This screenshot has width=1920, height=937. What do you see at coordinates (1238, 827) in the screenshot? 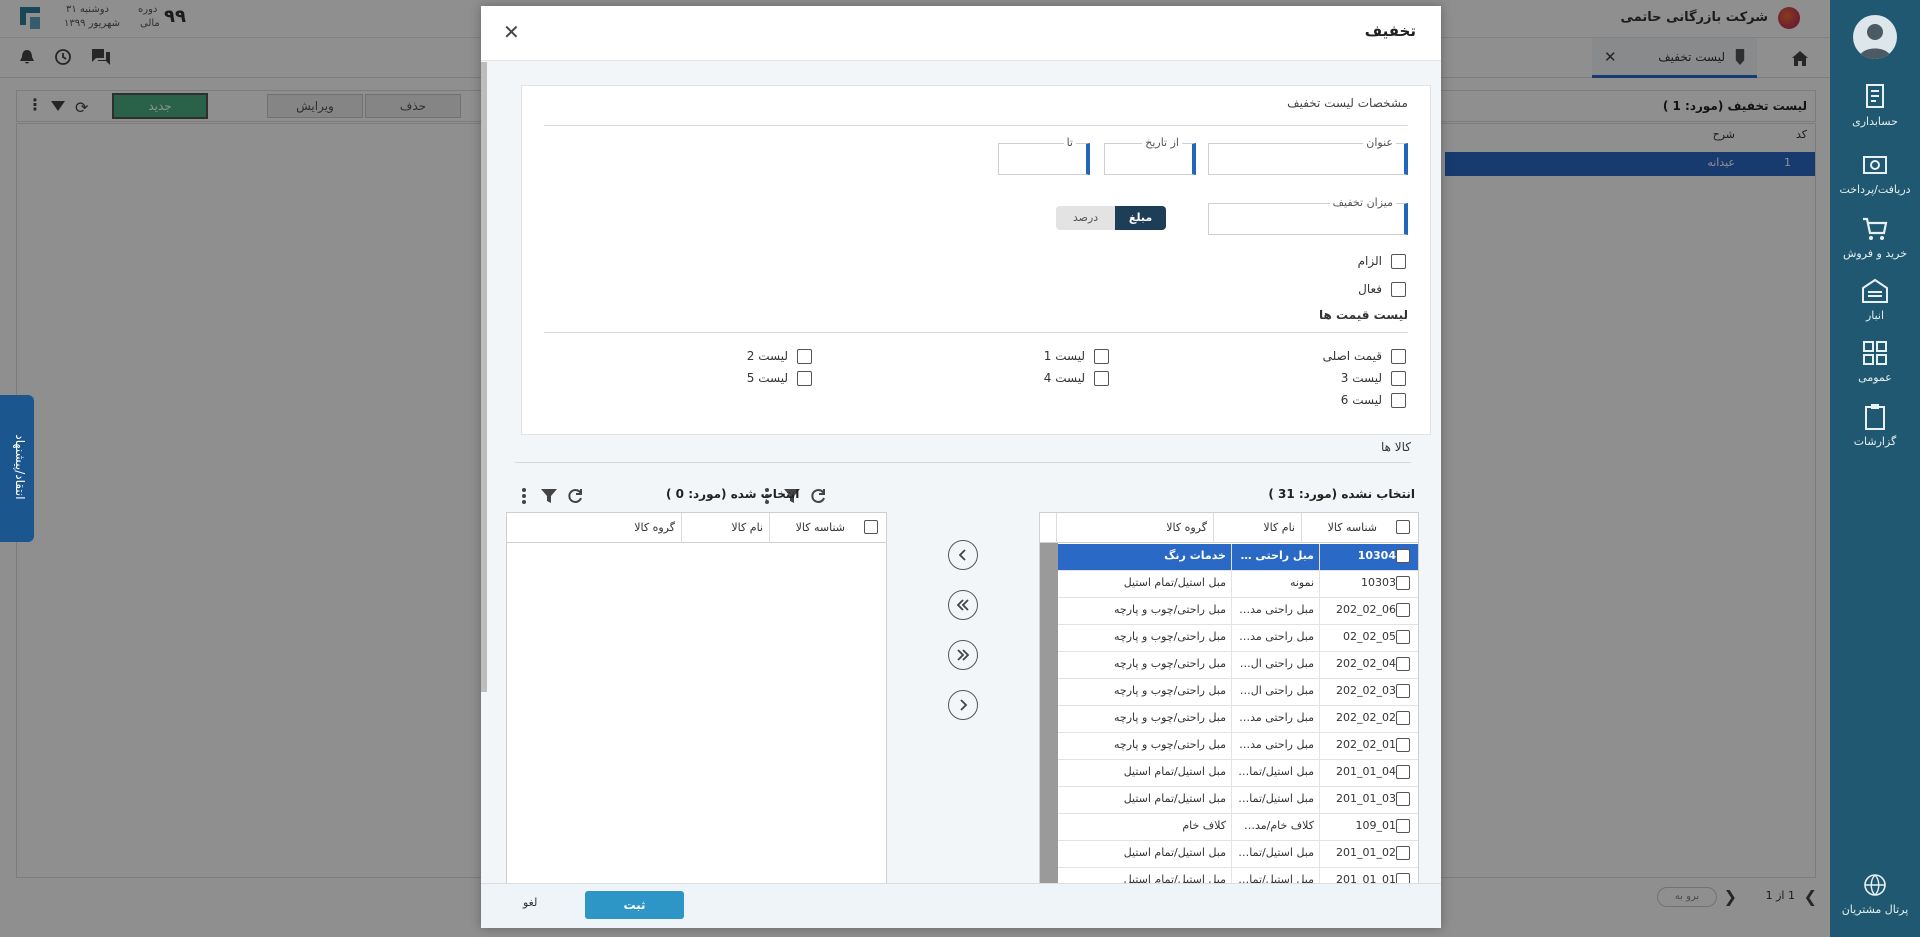
I see `table-row: 01_109 کلاف خام/مدل پ... کلاف خام` at bounding box center [1238, 827].